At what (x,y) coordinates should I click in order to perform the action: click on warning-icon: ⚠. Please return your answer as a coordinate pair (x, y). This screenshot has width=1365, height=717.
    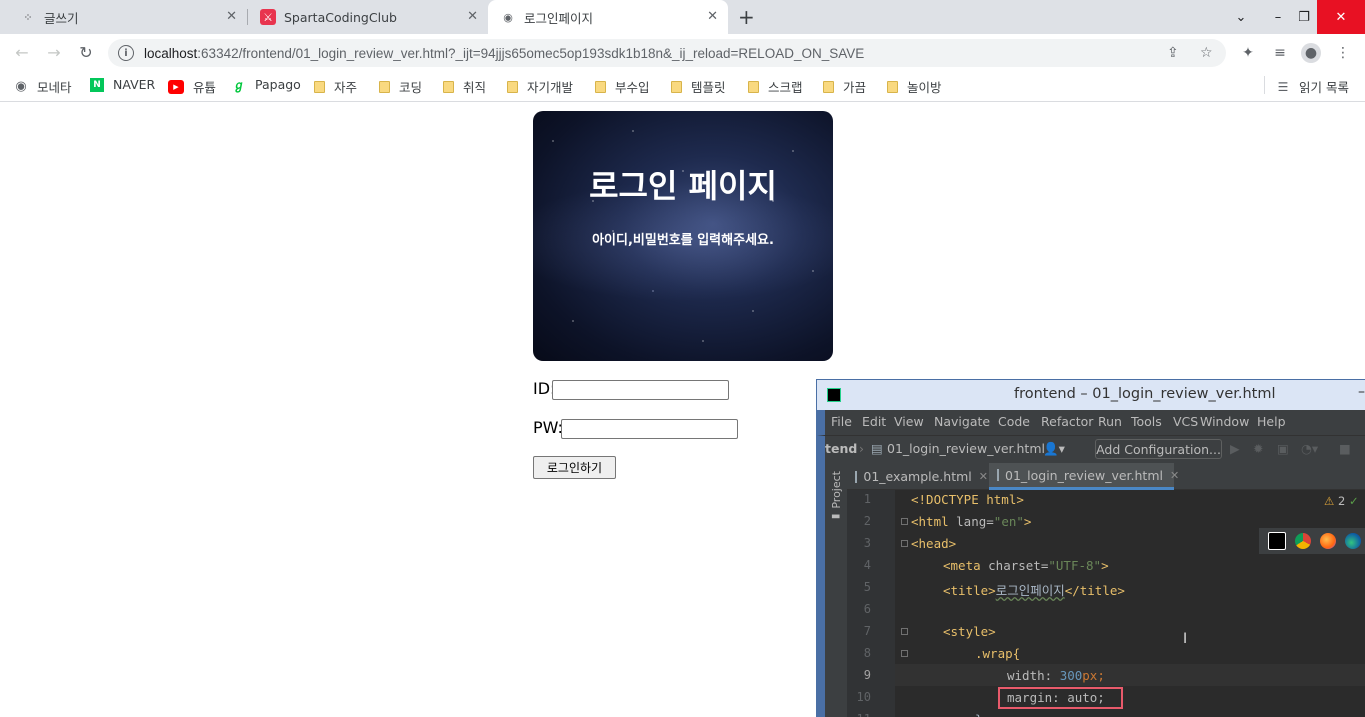
    Looking at the image, I should click on (1329, 501).